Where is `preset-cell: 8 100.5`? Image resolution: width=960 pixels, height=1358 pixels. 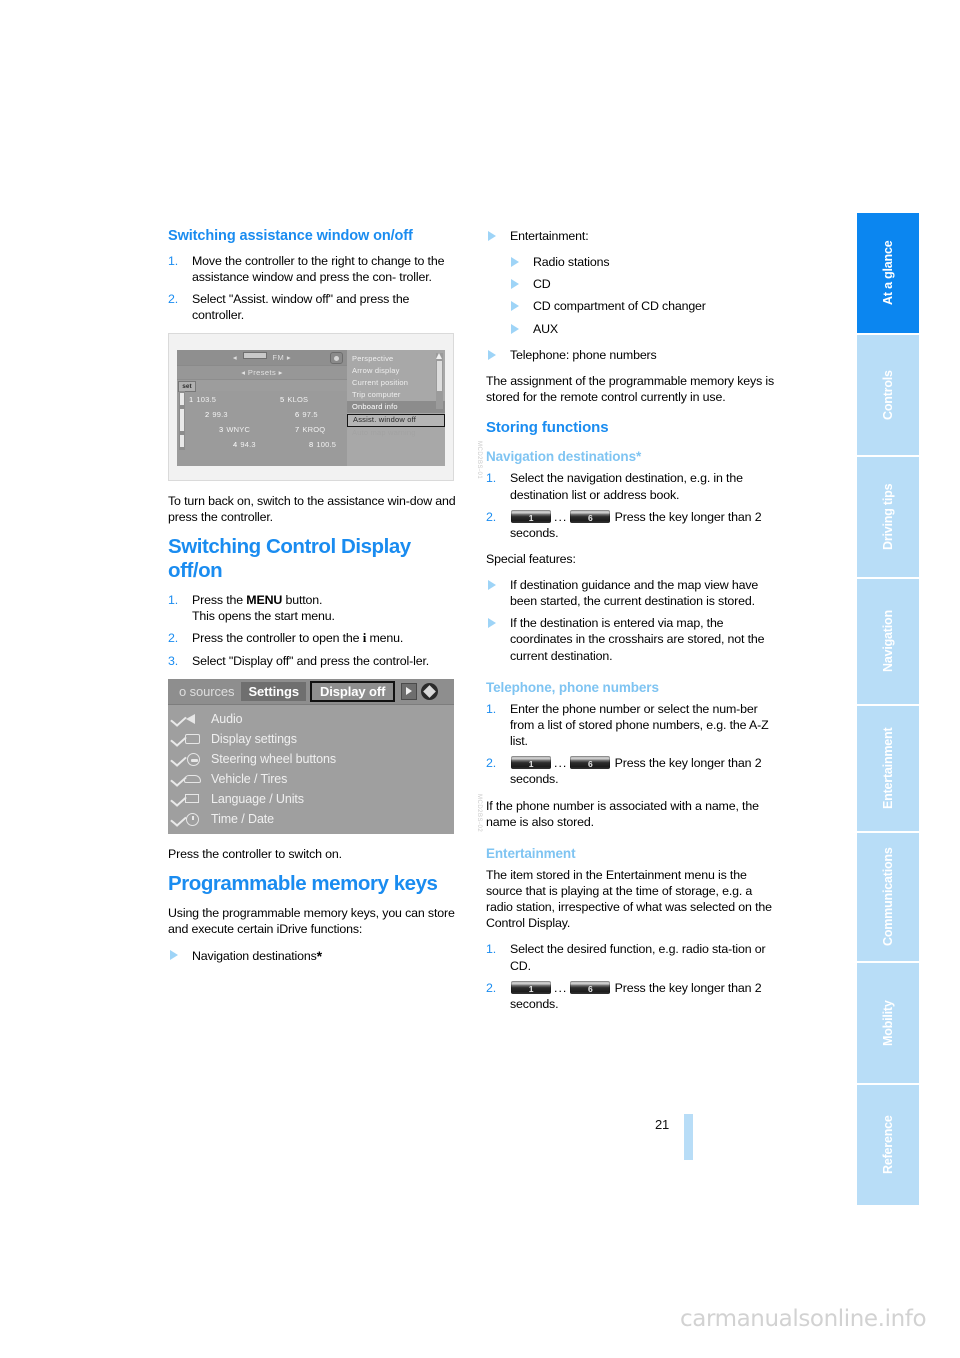 preset-cell: 8 100.5 is located at coordinates (307, 444).